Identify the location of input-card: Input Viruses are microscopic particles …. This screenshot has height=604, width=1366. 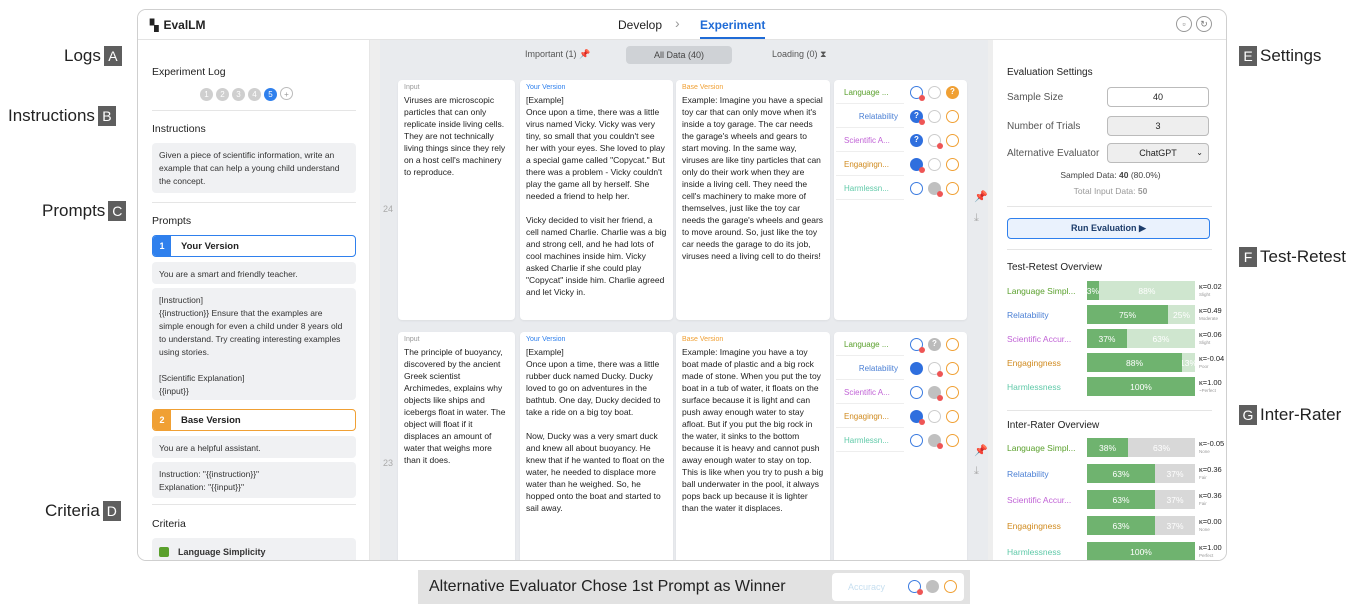
(456, 200).